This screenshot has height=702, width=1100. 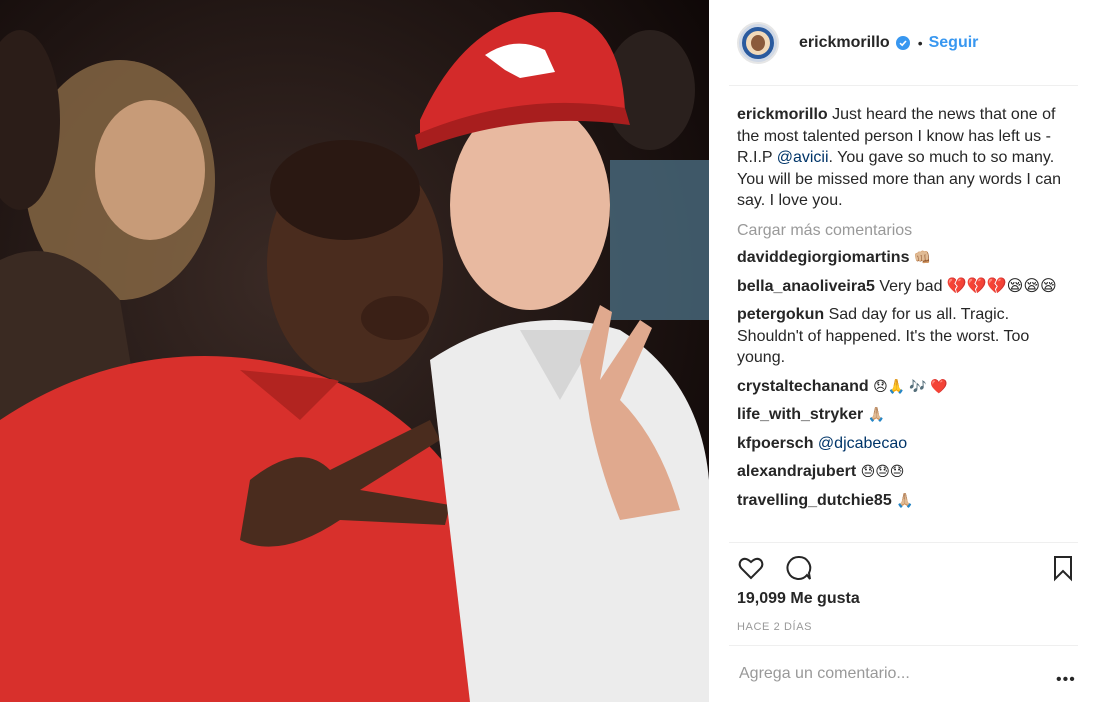 I want to click on comment-username: daviddegiorgiomartins, so click(x=823, y=257).